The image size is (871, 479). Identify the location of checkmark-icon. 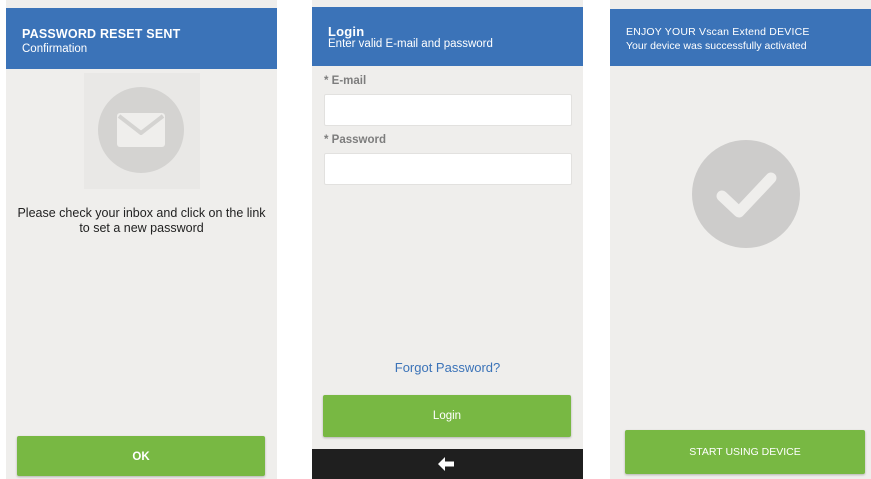
(746, 194).